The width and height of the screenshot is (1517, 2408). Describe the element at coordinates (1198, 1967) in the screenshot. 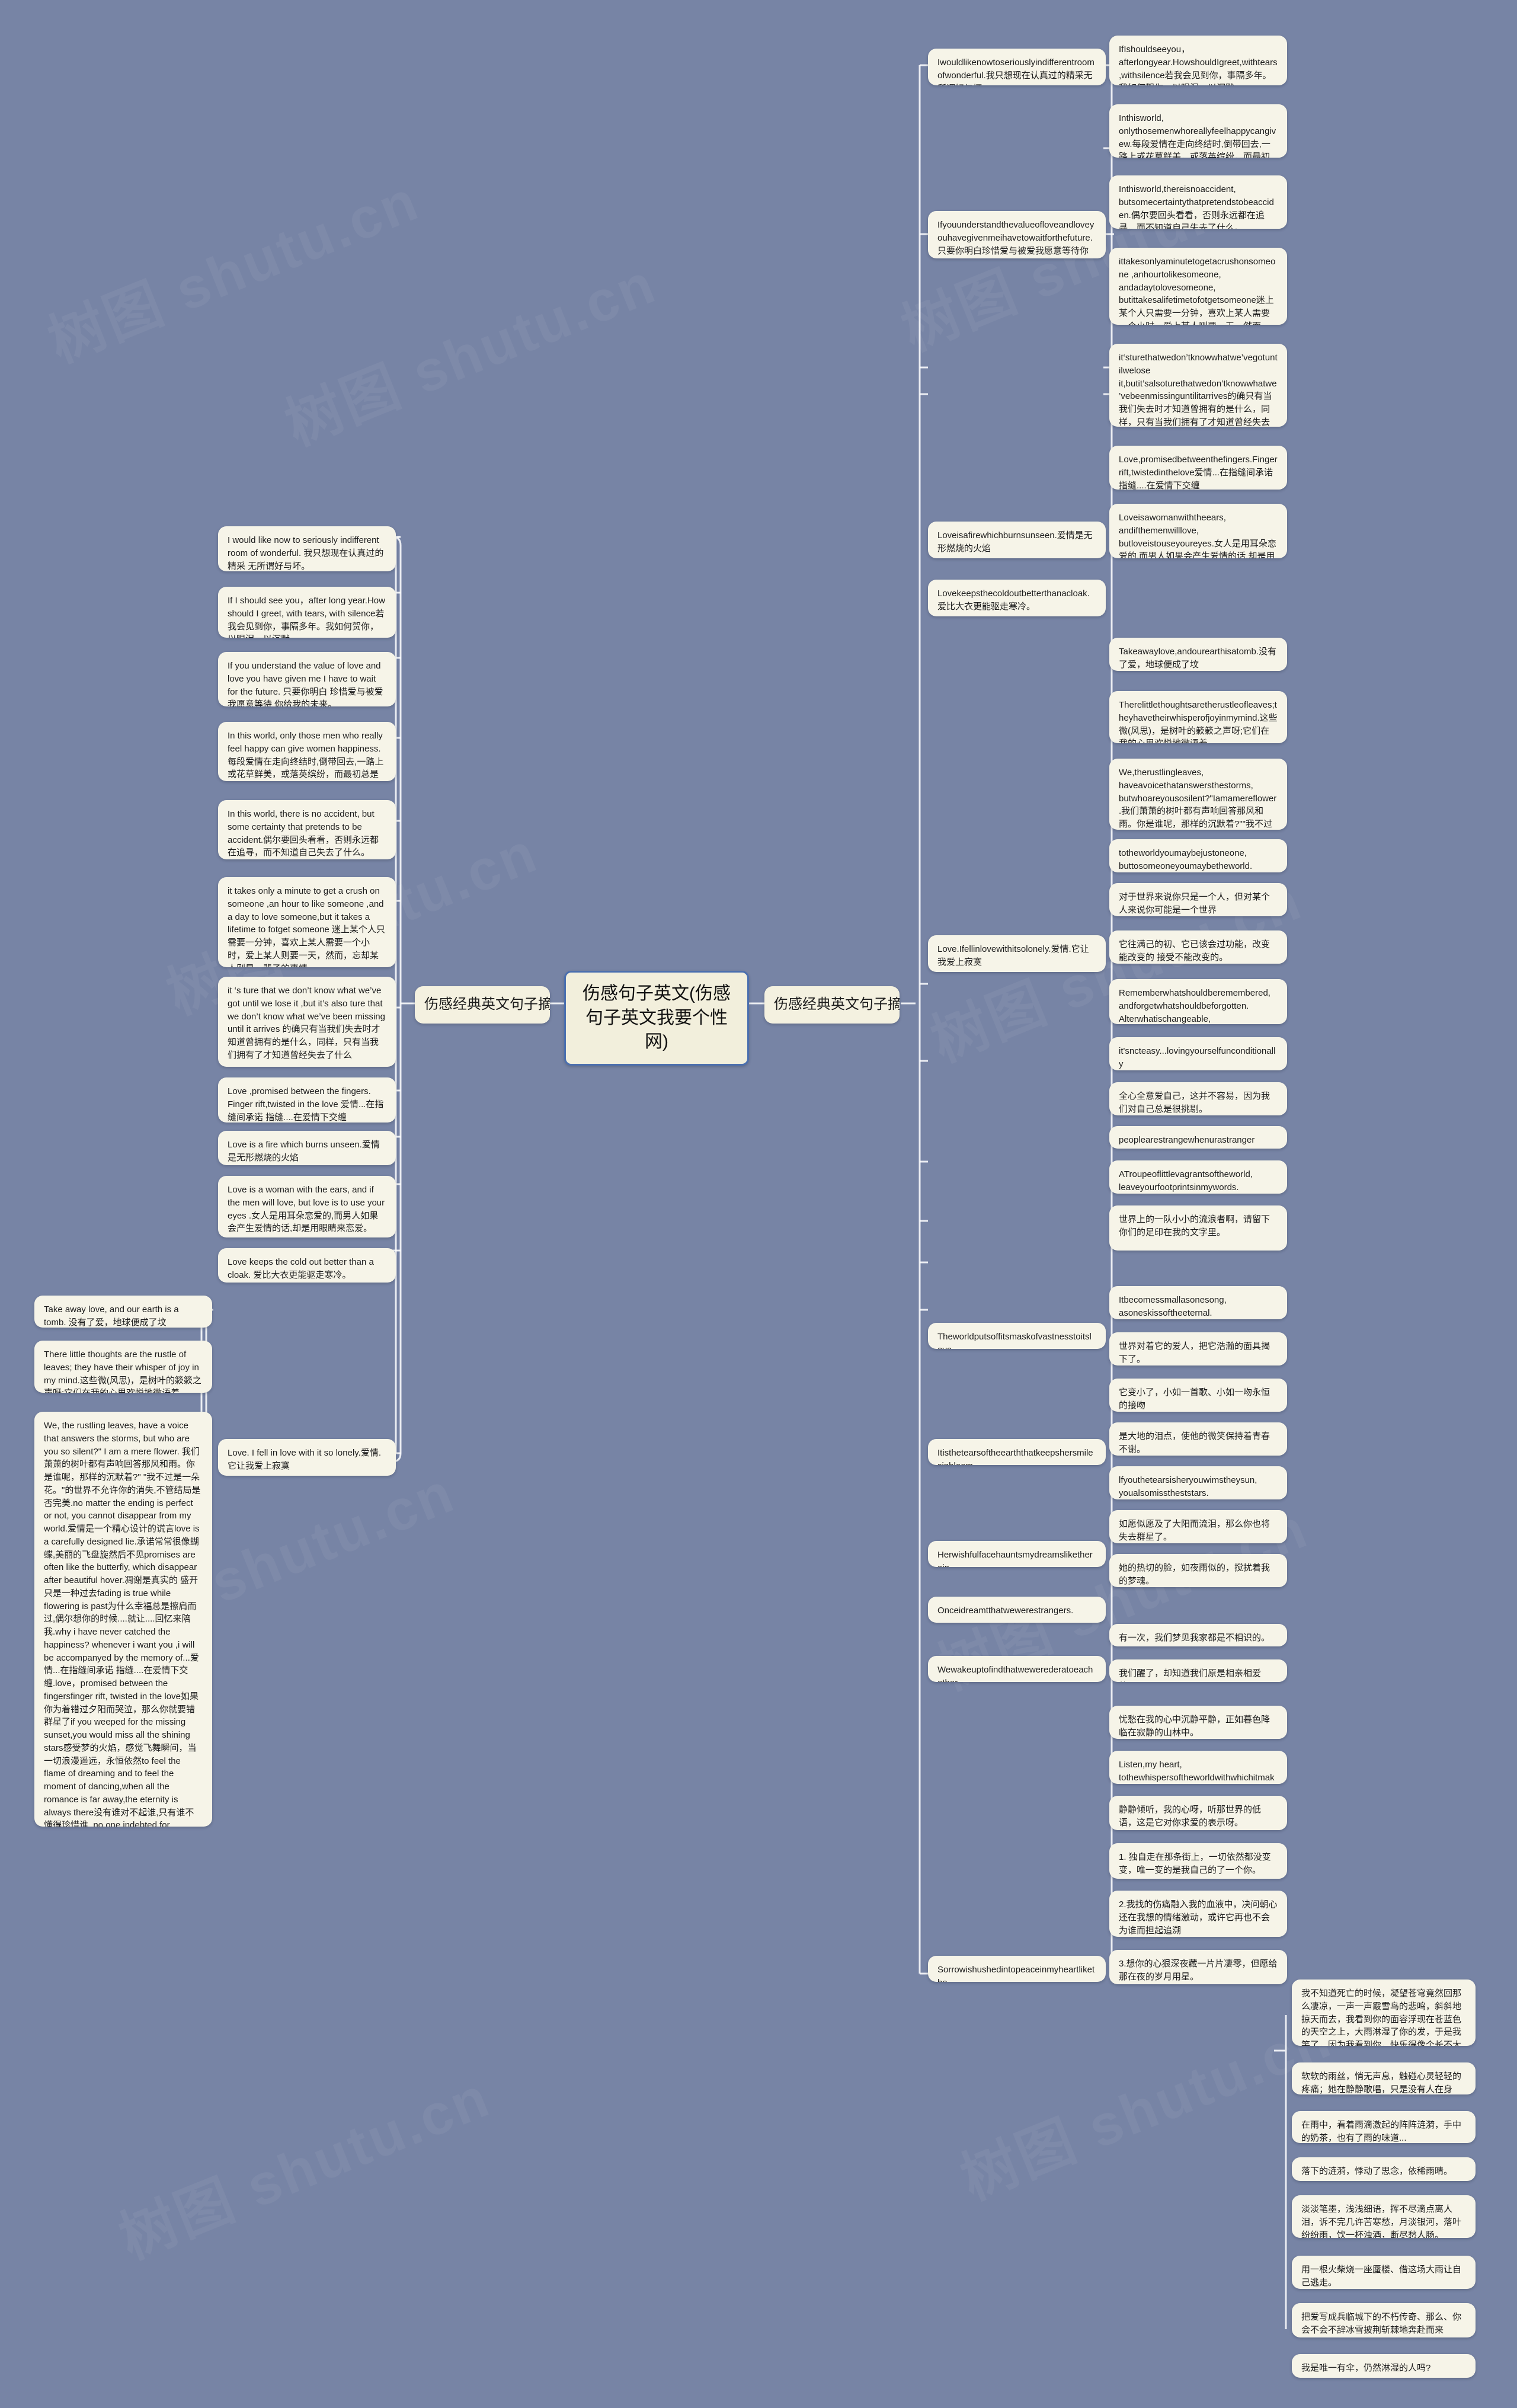

I see `list-item: 3.想你的心狠深夜藏一片片凄零，但愿给那在夜的岁月用星。` at that location.